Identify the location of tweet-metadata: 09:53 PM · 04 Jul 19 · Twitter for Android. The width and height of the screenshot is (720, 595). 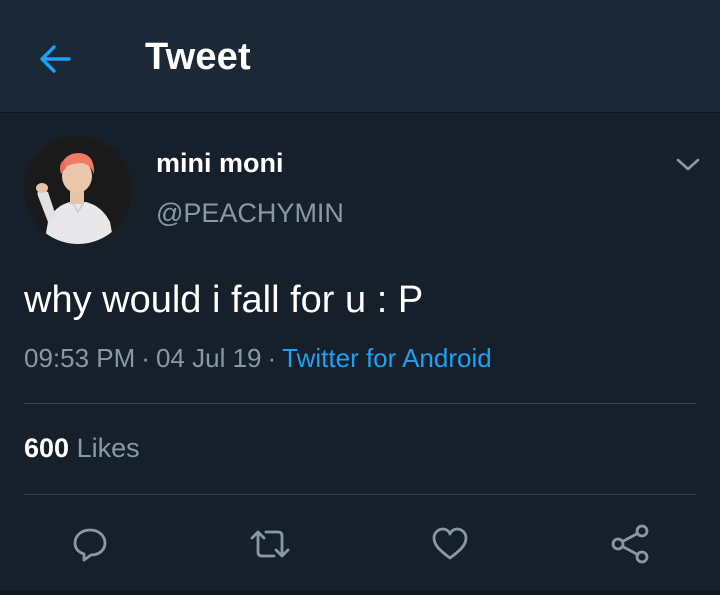
(258, 358).